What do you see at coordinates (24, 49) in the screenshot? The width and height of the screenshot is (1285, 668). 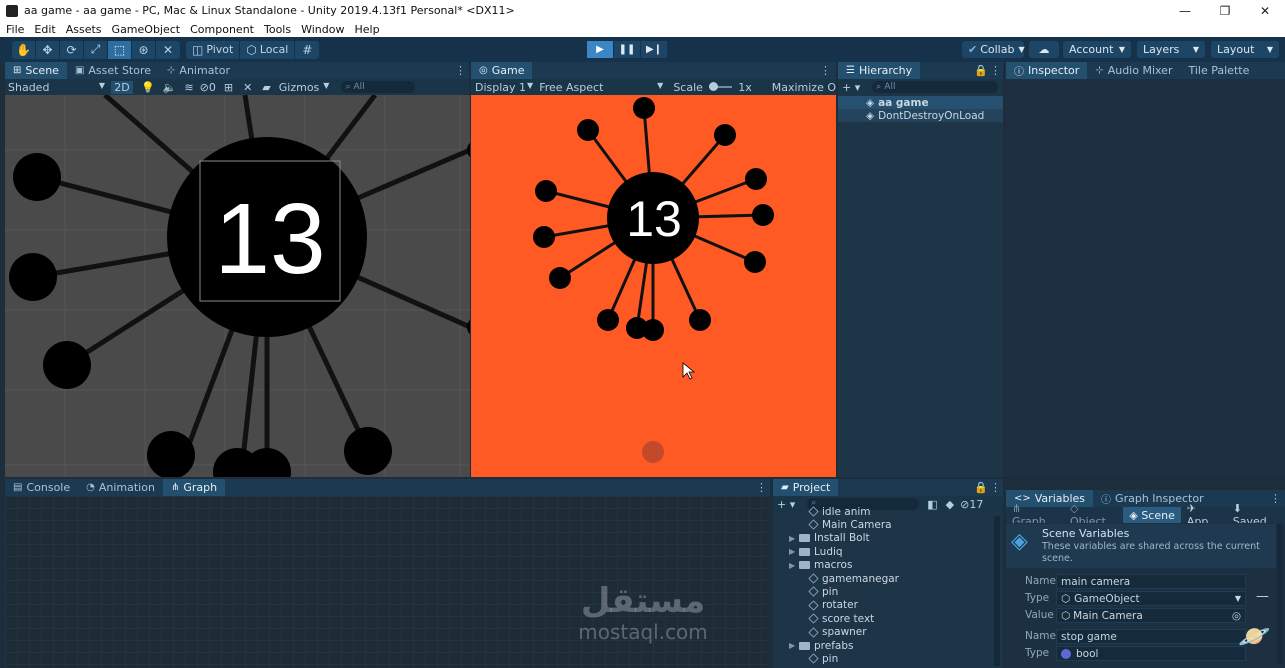 I see `hand-tool-icon: ✋` at bounding box center [24, 49].